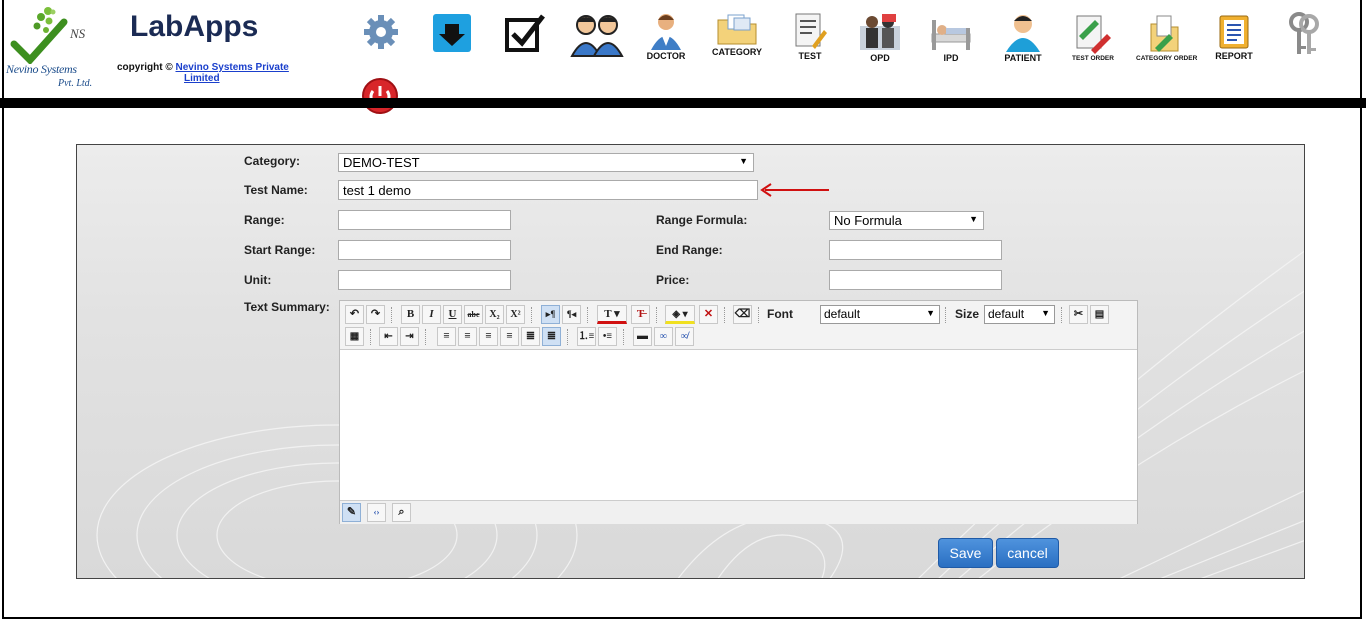 This screenshot has height=623, width=1366. Describe the element at coordinates (951, 38) in the screenshot. I see `nav-ipd: IPD` at that location.